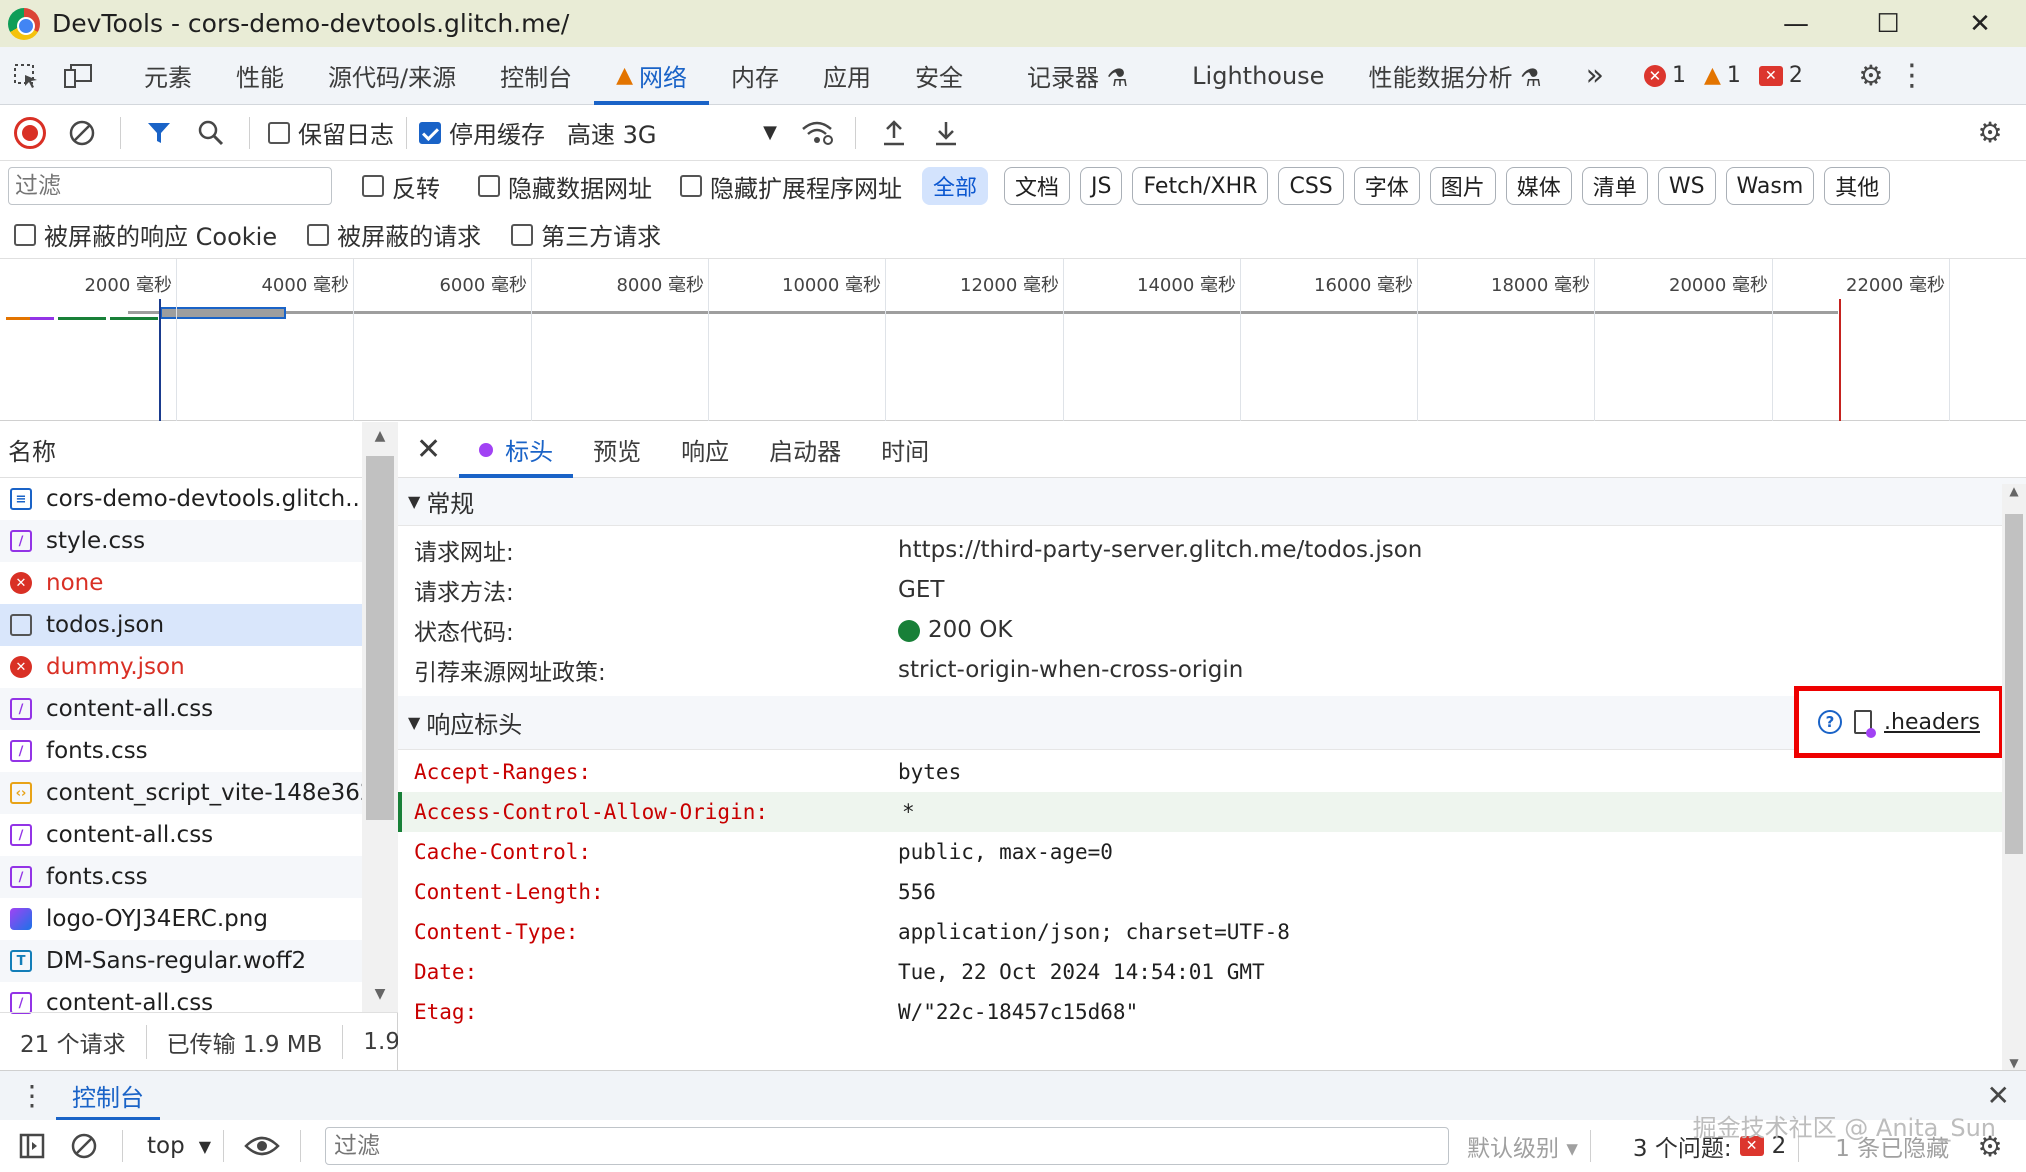  I want to click on tab-response: 响应, so click(705, 450).